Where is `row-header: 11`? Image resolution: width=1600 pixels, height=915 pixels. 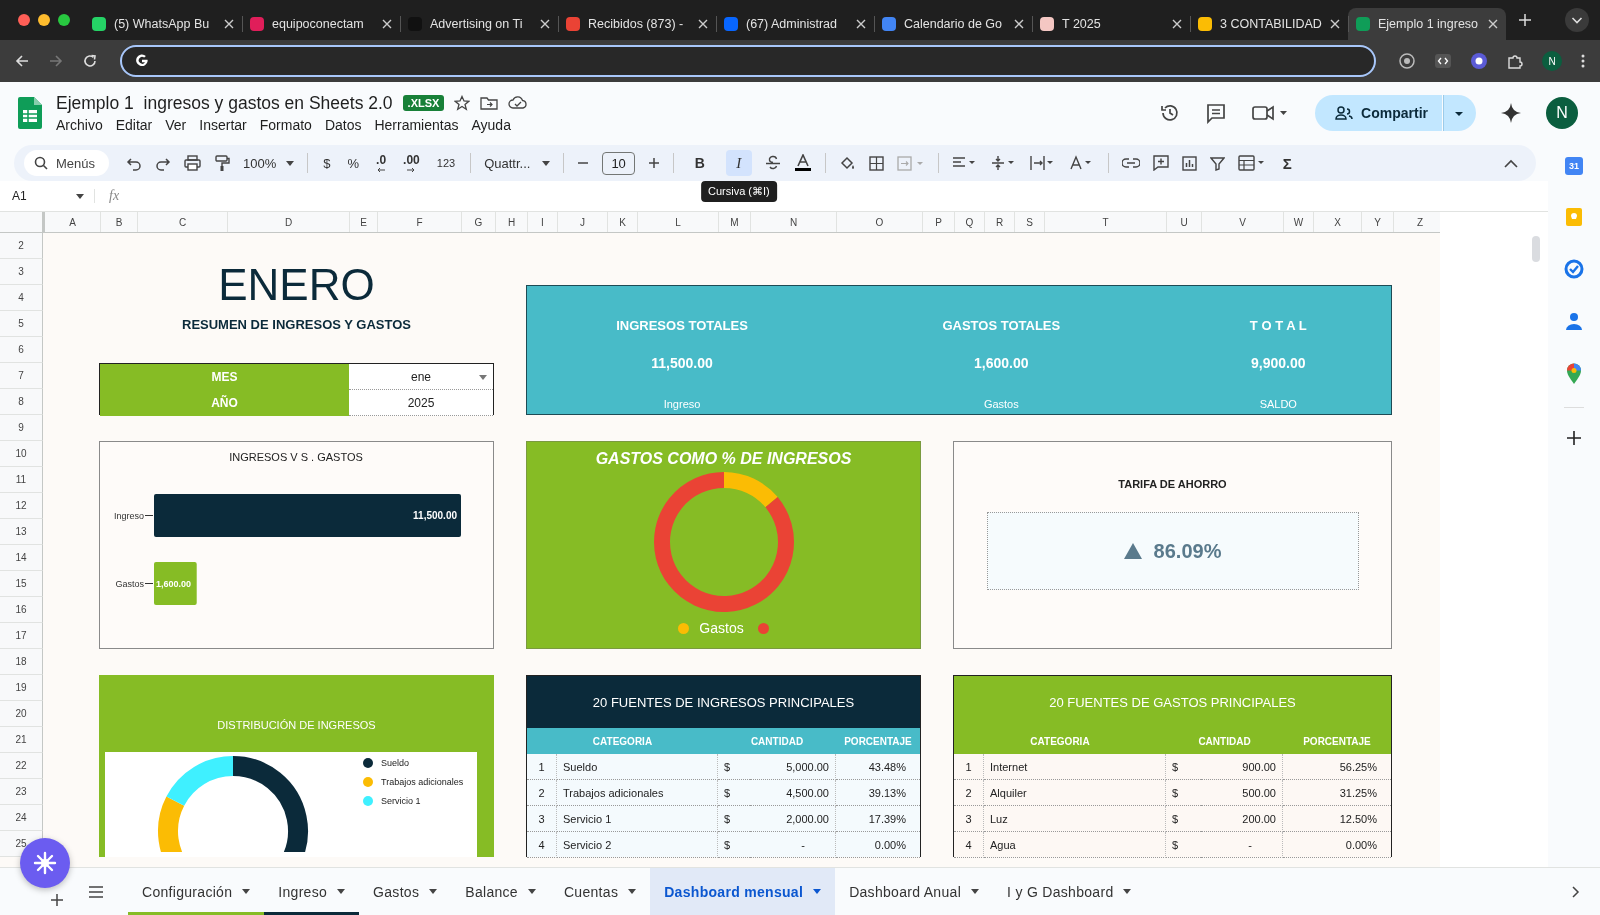 row-header: 11 is located at coordinates (21, 480).